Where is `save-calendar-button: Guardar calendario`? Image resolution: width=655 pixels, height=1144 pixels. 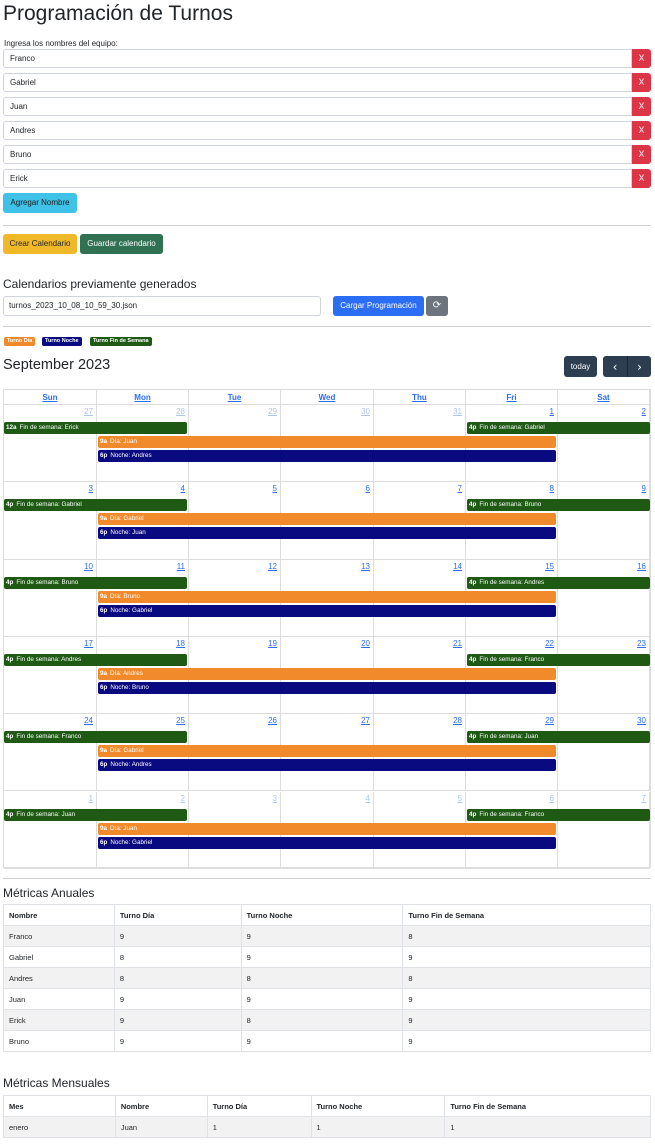
save-calendar-button: Guardar calendario is located at coordinates (121, 244).